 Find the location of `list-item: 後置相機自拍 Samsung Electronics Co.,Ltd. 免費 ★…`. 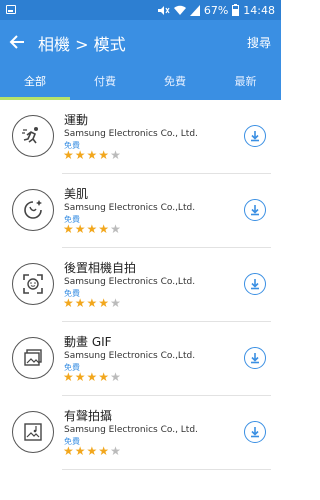

list-item: 後置相機自拍 Samsung Electronics Co.,Ltd. 免費 ★… is located at coordinates (140, 285).